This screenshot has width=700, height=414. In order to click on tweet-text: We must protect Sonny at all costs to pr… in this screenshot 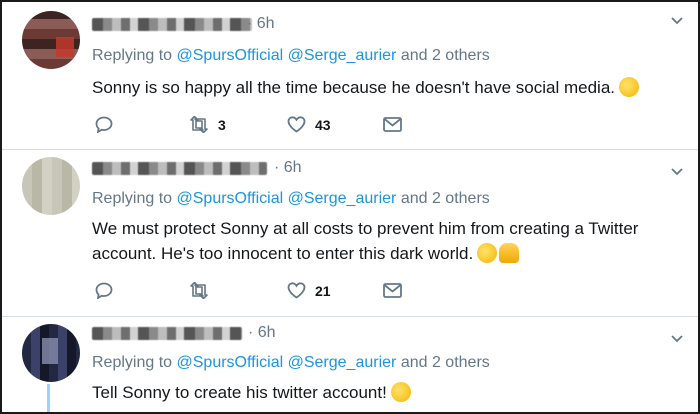, I will do `click(372, 241)`.